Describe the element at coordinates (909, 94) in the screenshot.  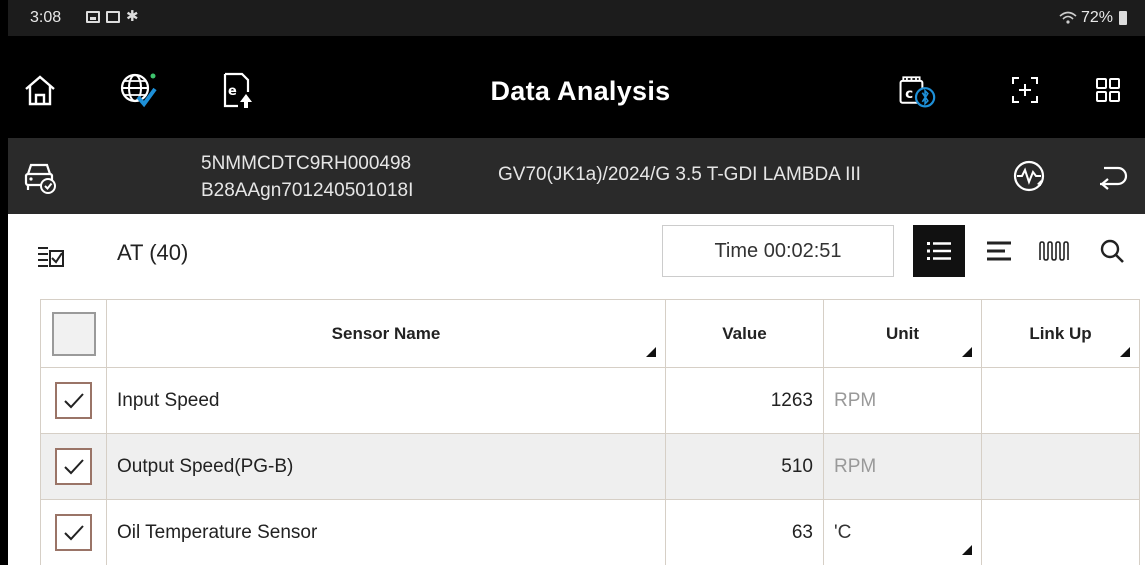
I see `svg-text: c` at that location.